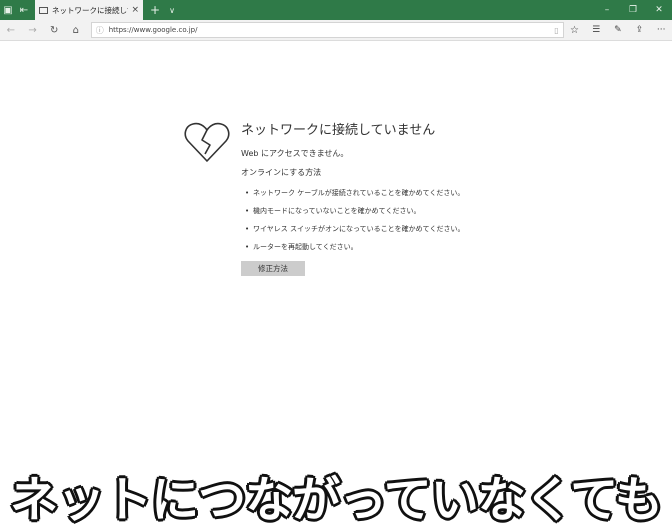 The image size is (672, 525). Describe the element at coordinates (575, 30) in the screenshot. I see `favorite-star-icon: ☆` at that location.